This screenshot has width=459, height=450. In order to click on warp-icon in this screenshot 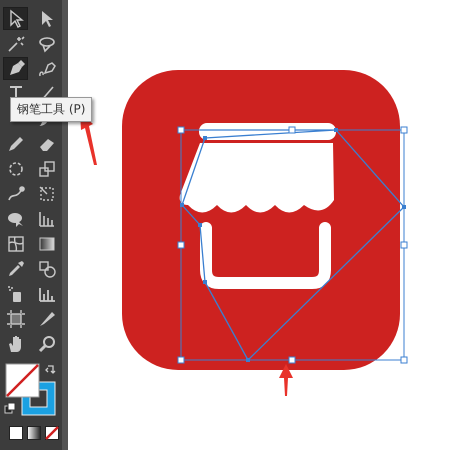, I will do `click(16, 194)`.